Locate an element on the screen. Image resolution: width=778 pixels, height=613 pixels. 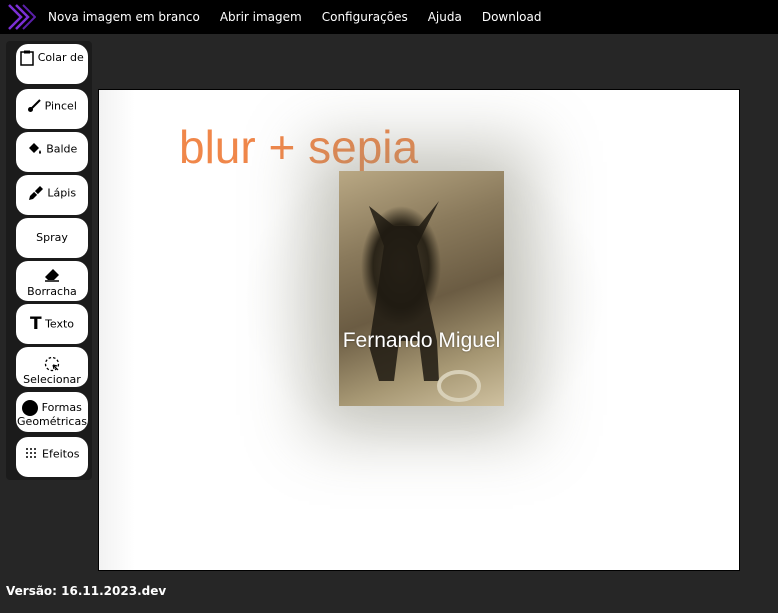
spray-tool-button: Spray is located at coordinates (52, 238).